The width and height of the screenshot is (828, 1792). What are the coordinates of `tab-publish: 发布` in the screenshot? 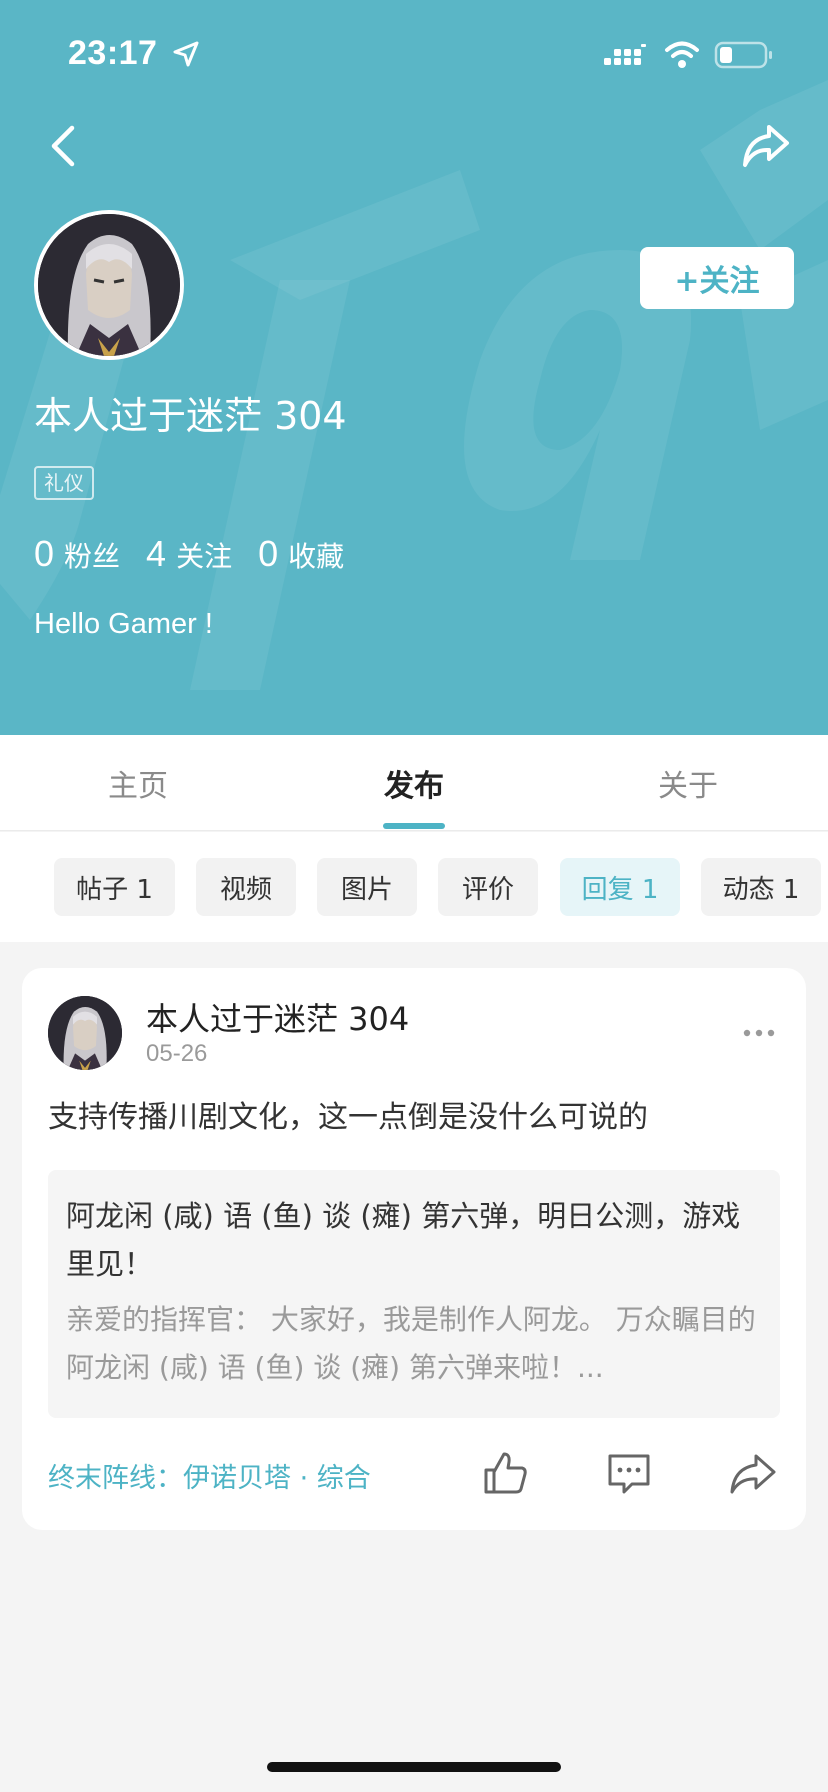 It's located at (414, 783).